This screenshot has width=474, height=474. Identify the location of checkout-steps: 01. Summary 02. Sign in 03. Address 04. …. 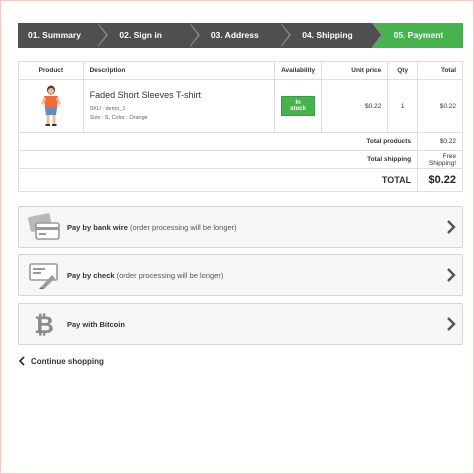
(241, 35).